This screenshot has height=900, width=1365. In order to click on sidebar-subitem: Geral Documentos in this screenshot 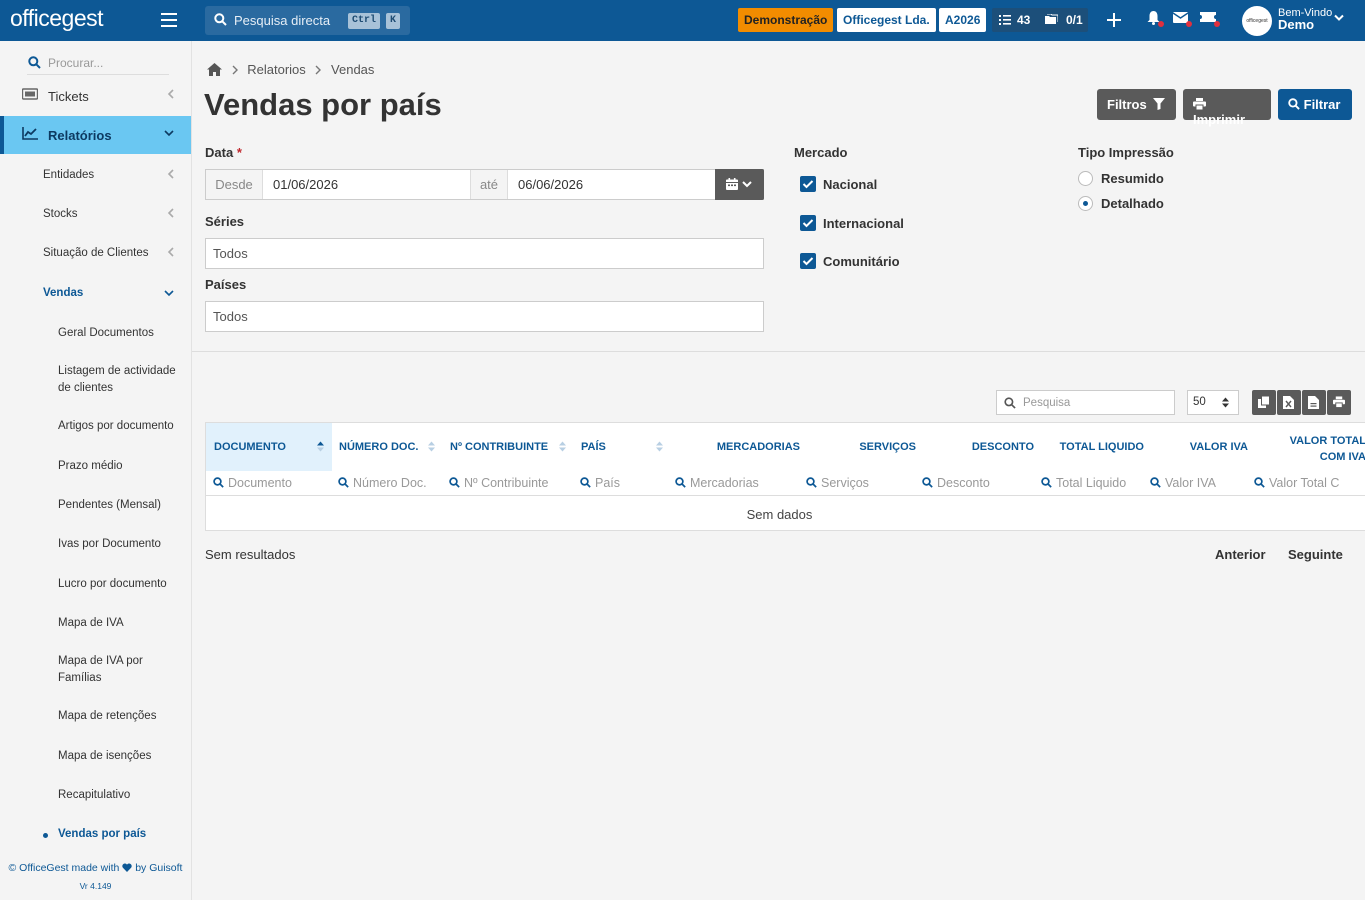, I will do `click(120, 333)`.